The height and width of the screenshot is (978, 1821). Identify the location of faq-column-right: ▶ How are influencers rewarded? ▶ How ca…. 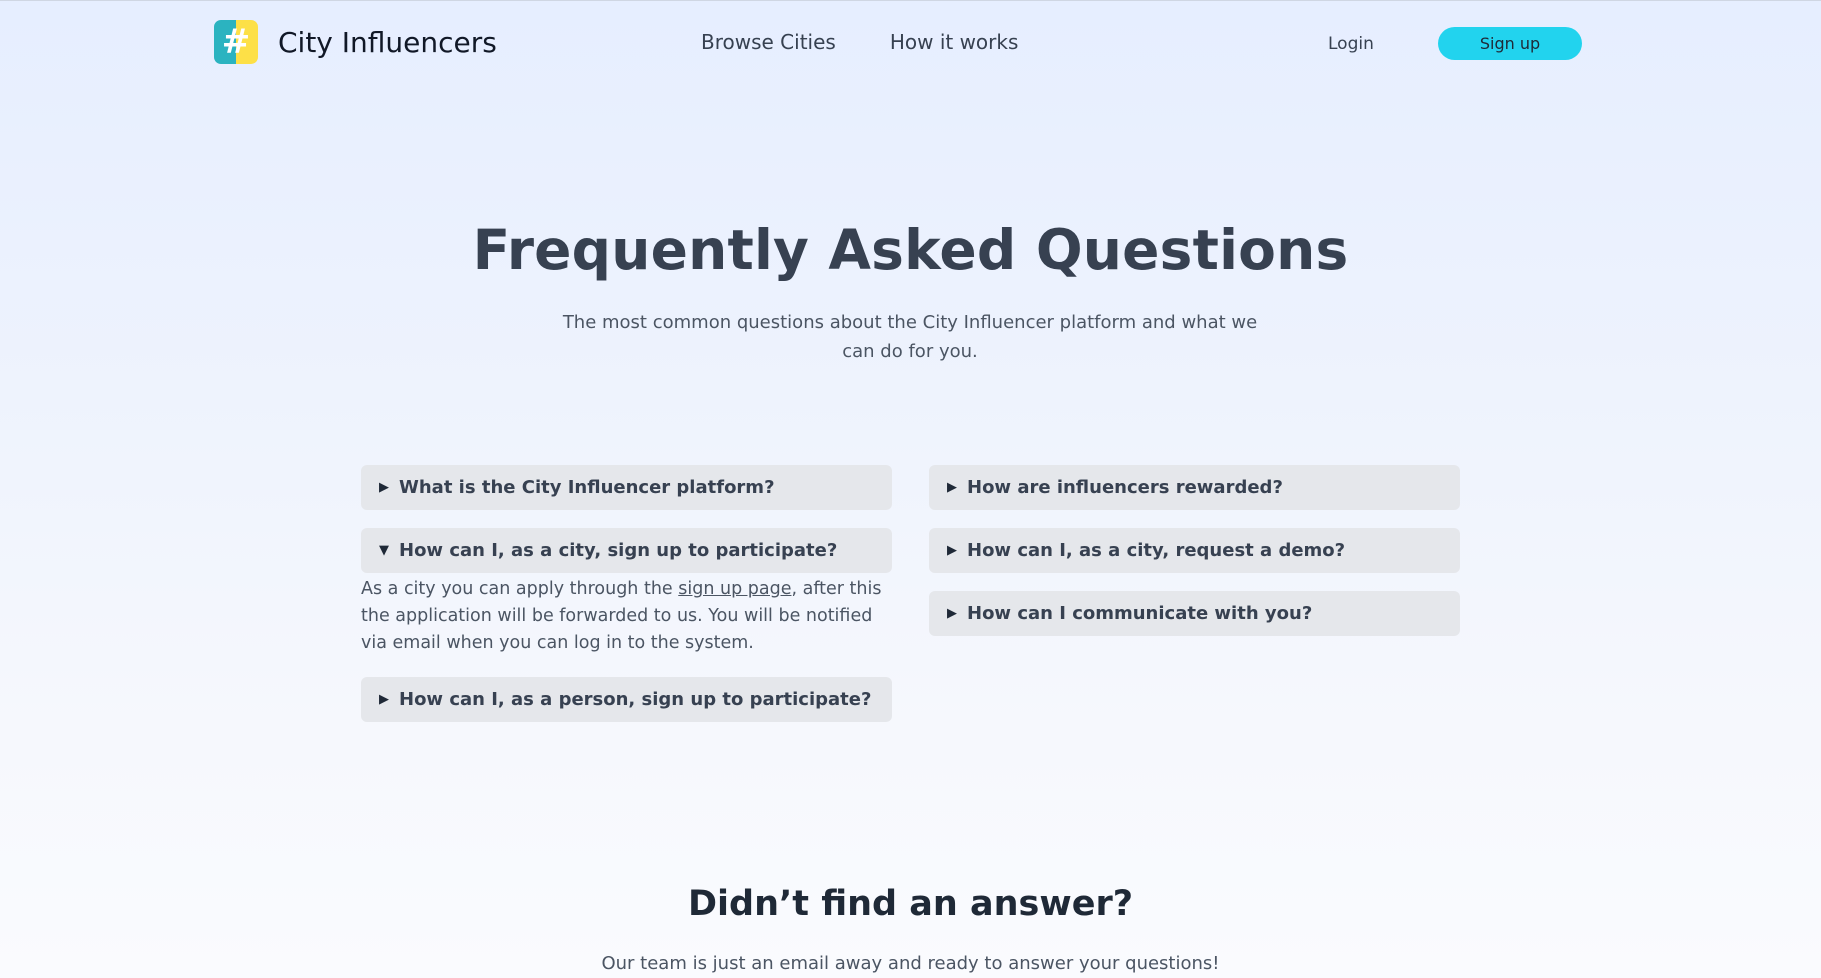
(1194, 559).